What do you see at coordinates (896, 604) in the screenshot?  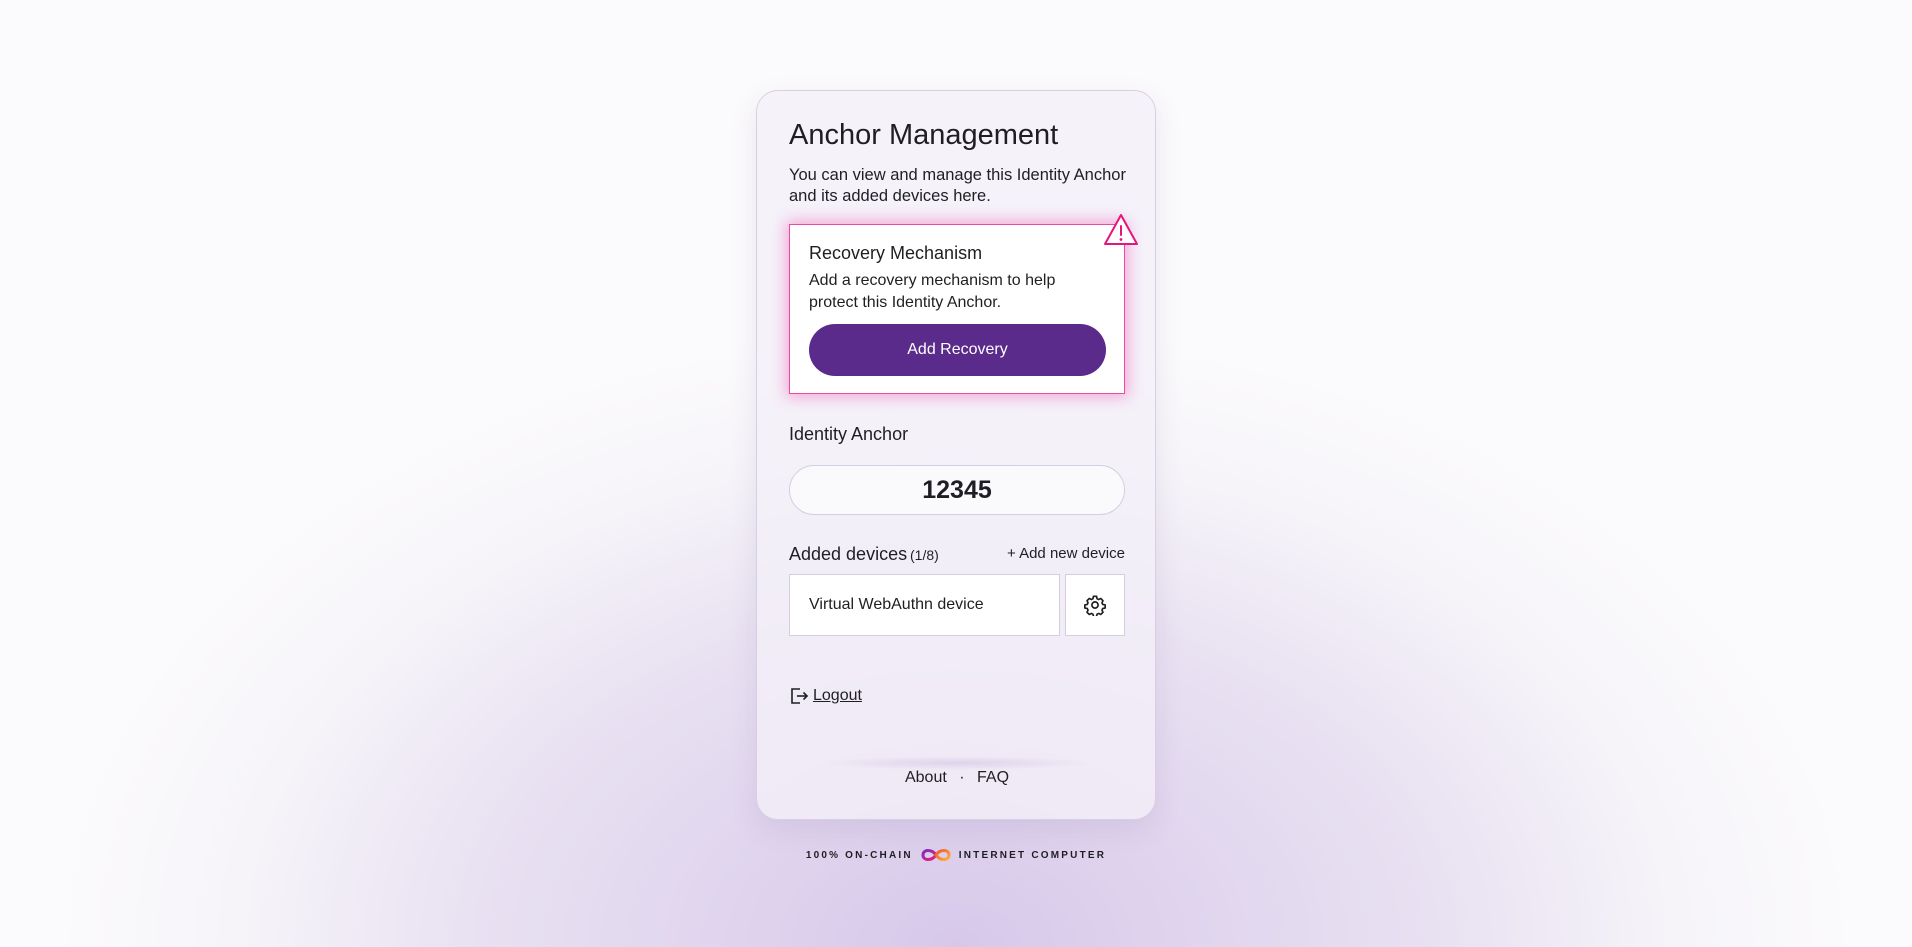 I see `device-name: Virtual WebAuthn device` at bounding box center [896, 604].